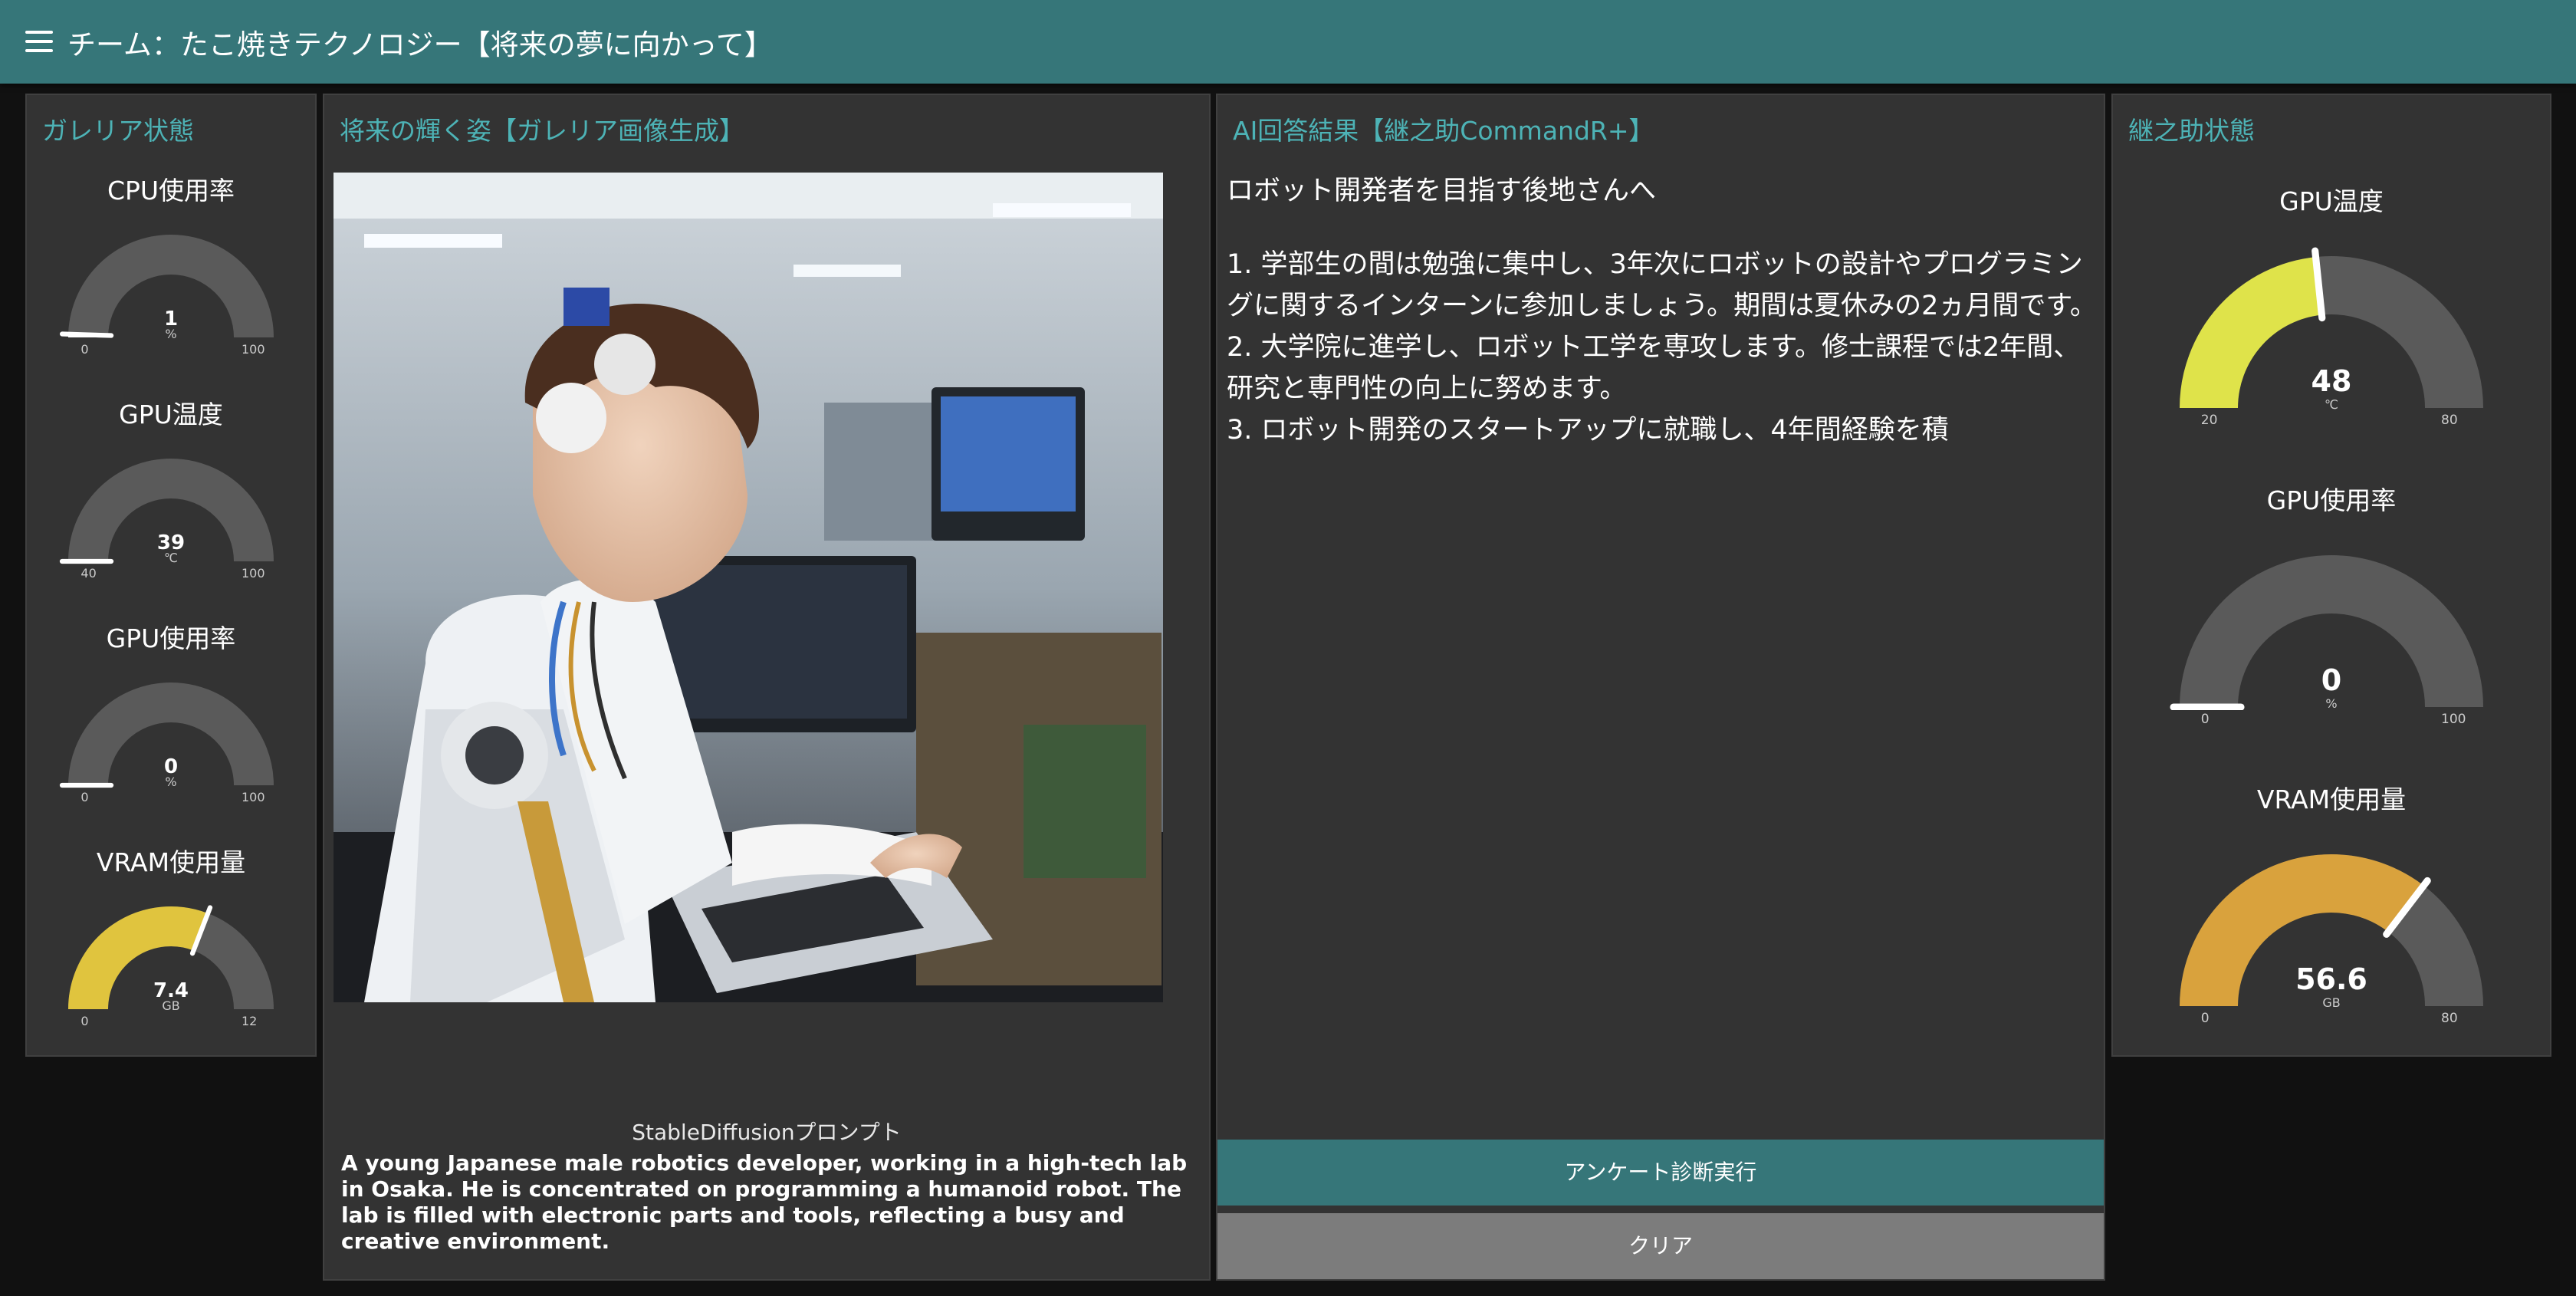 This screenshot has height=1296, width=2576. Describe the element at coordinates (2192, 131) in the screenshot. I see `panel-title: 継之助状態` at that location.